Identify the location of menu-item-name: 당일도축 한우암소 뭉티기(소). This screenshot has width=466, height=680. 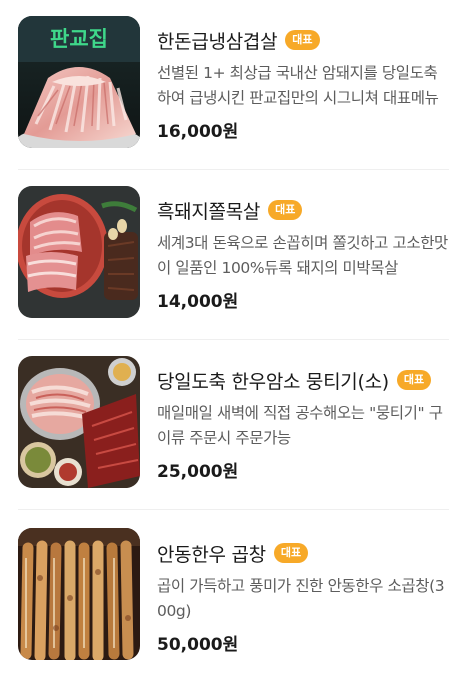
(273, 381).